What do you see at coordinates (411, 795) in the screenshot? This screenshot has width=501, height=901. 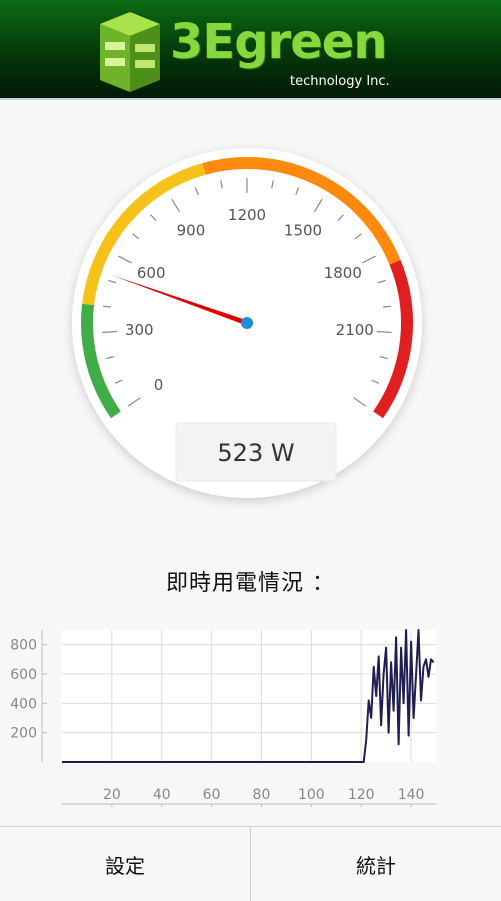 I see `chart-x-tick-label: 140` at bounding box center [411, 795].